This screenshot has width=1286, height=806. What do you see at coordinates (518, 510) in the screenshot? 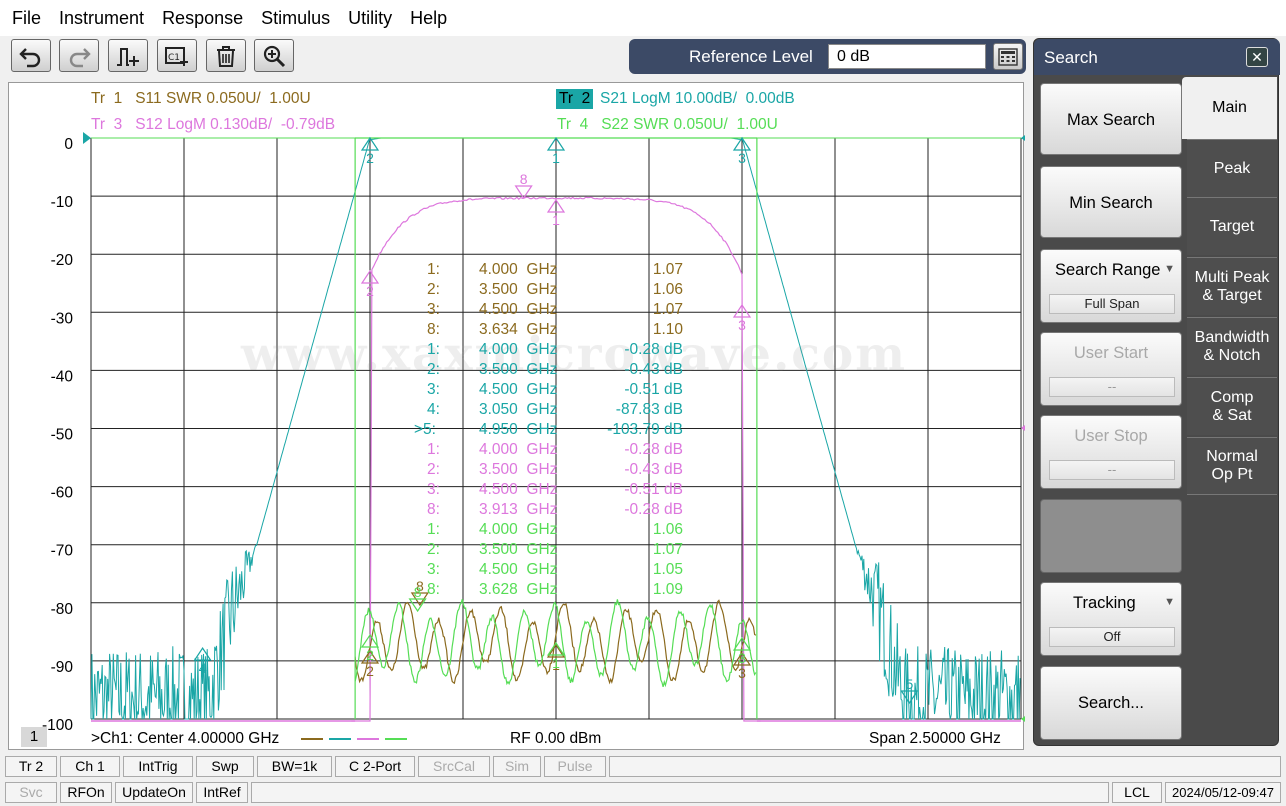
I see `marker-row-frequency: 3.913 GHz` at bounding box center [518, 510].